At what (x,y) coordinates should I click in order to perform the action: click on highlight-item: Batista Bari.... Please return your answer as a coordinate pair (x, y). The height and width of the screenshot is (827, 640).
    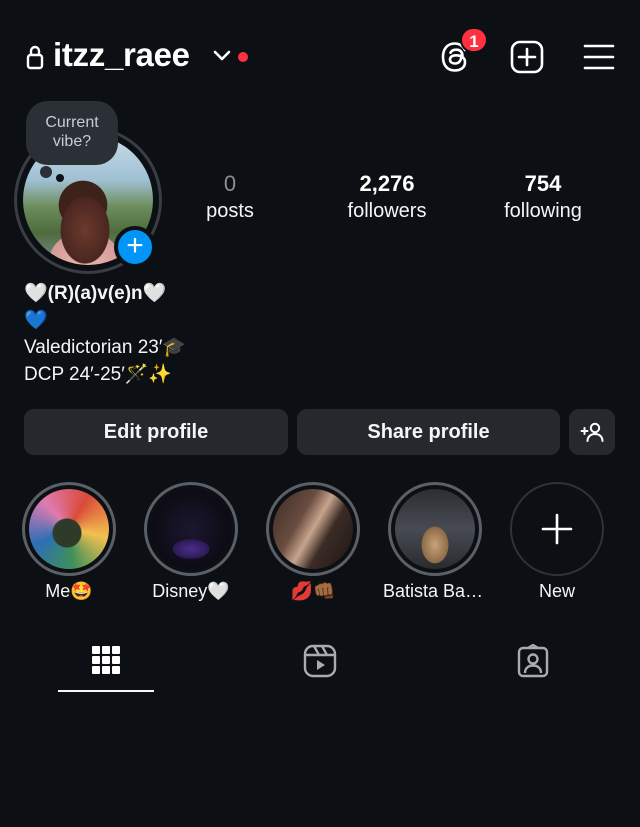
    Looking at the image, I should click on (435, 542).